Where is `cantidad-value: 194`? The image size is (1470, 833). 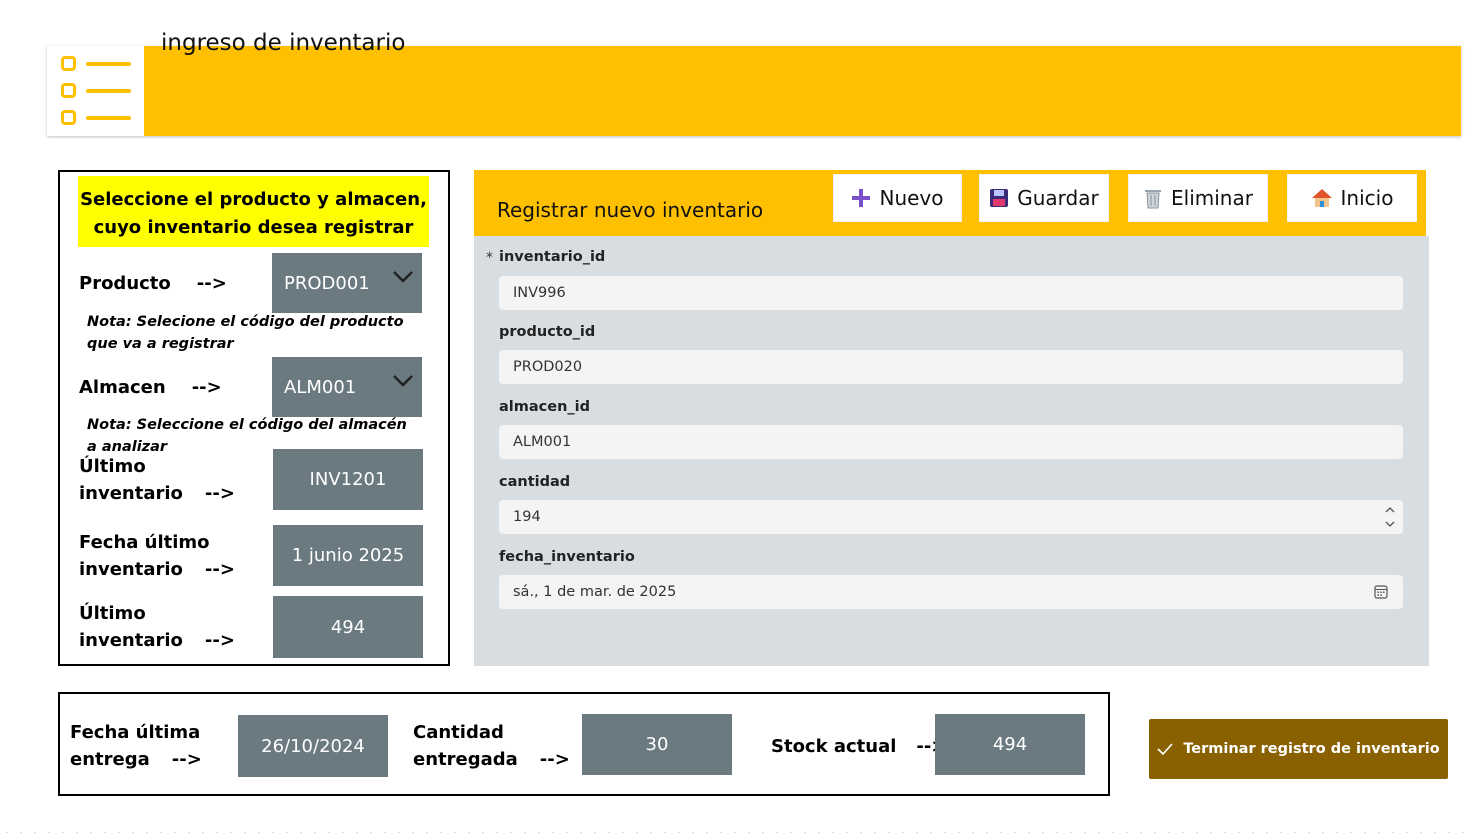 cantidad-value: 194 is located at coordinates (527, 517).